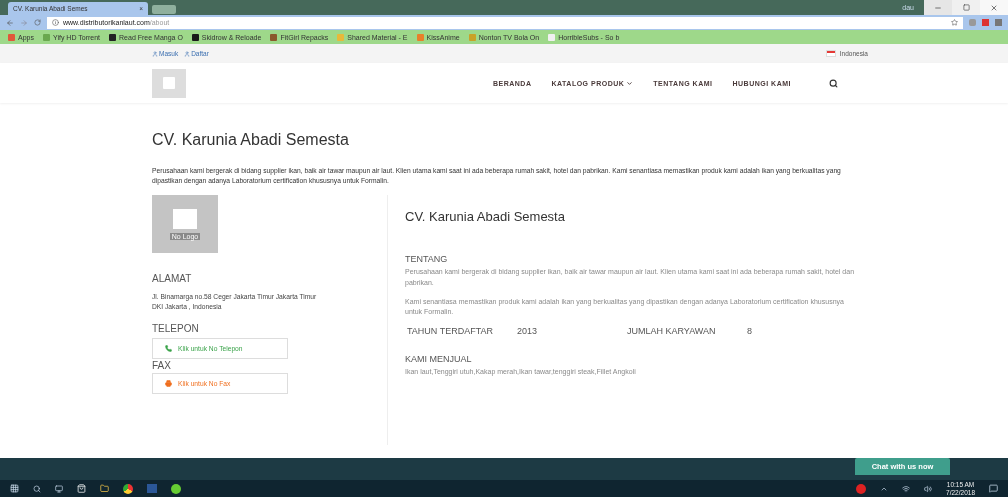 This screenshot has width=1008, height=497. Describe the element at coordinates (59, 488) in the screenshot. I see `task-view-icon` at that location.